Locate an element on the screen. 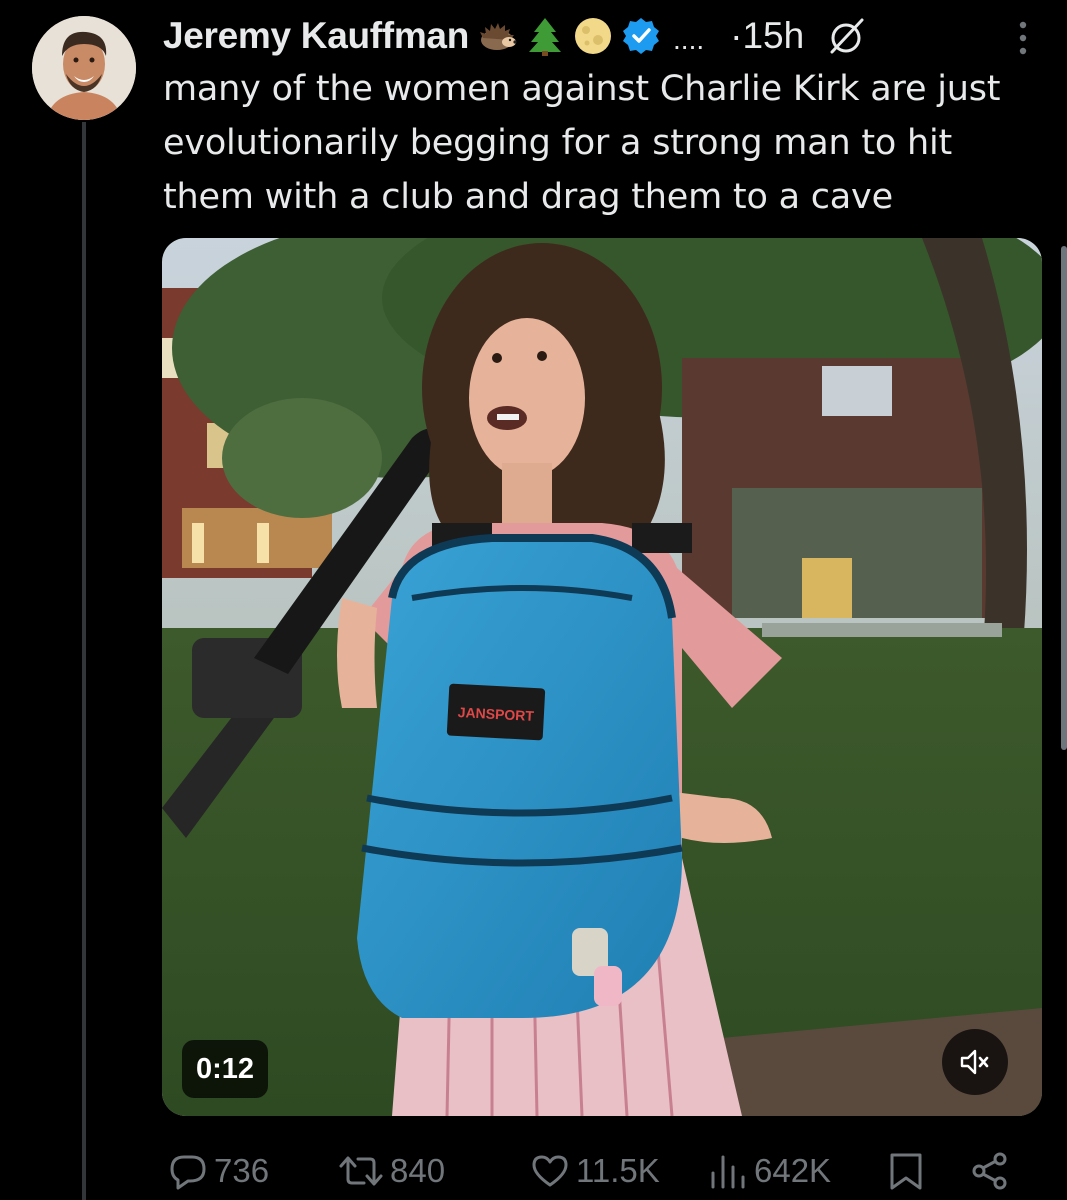 This screenshot has height=1200, width=1067. video-timestamp: 0:12 is located at coordinates (225, 1069).